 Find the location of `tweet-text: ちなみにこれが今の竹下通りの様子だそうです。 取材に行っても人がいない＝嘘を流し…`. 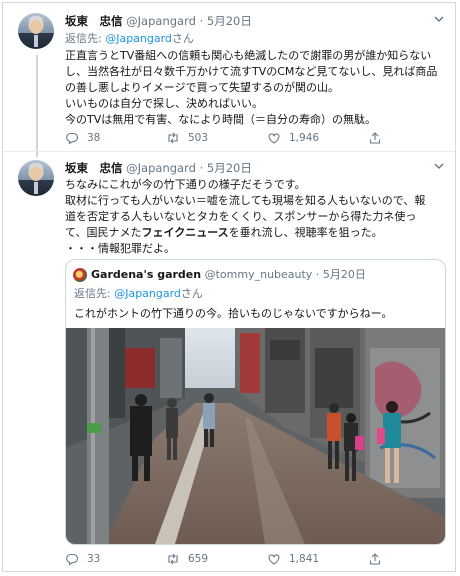

tweet-text: ちなみにこれが今の竹下通りの様子だそうです。 取材に行っても人がいない＝嘘を流し… is located at coordinates (245, 217).